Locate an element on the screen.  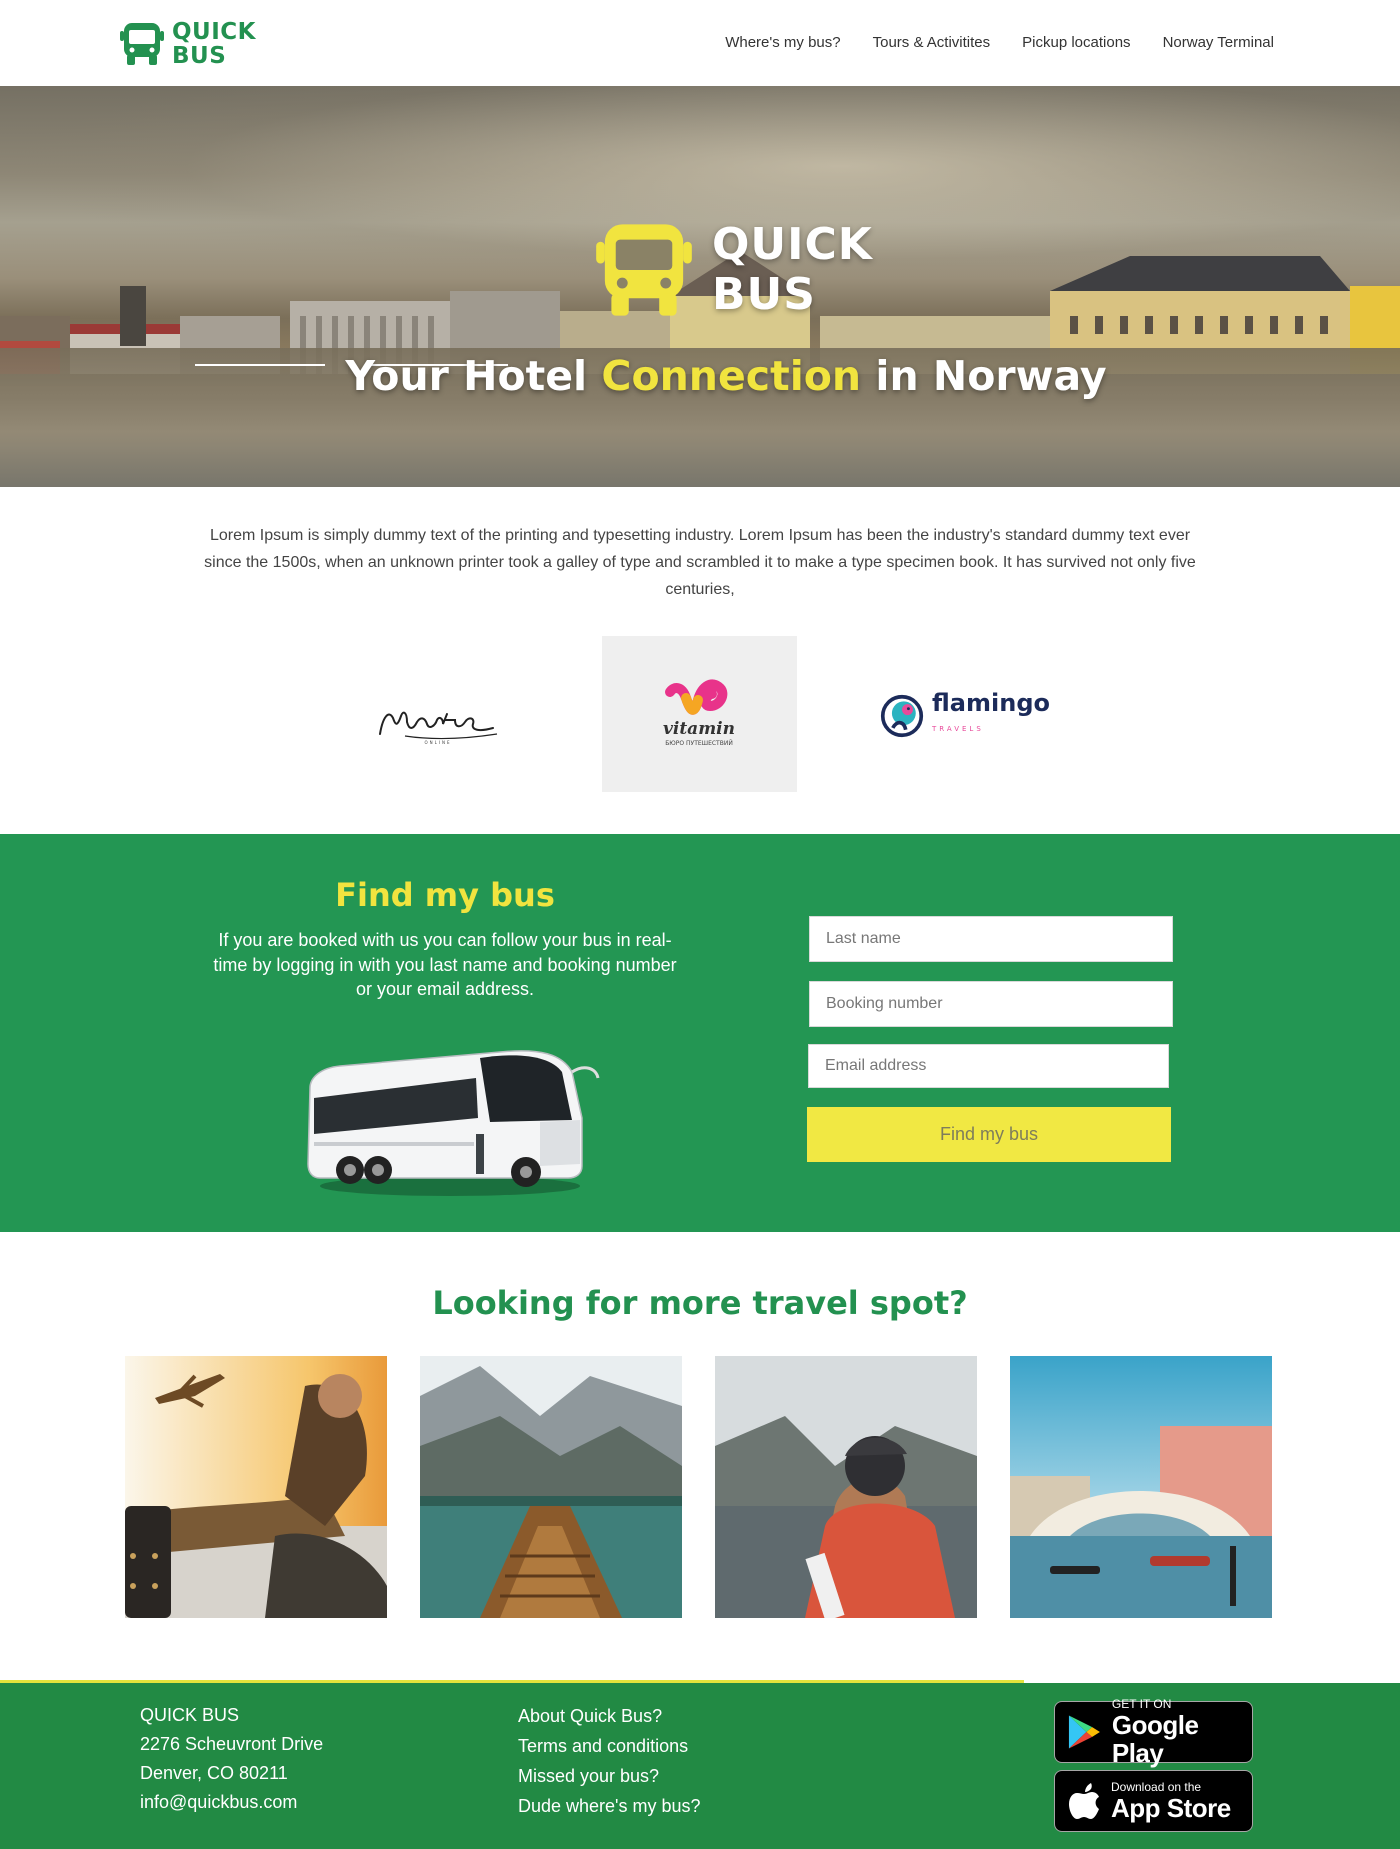
vitamin-sub: БЮРО ПУТЕШЕСТВИЙ is located at coordinates (699, 743).